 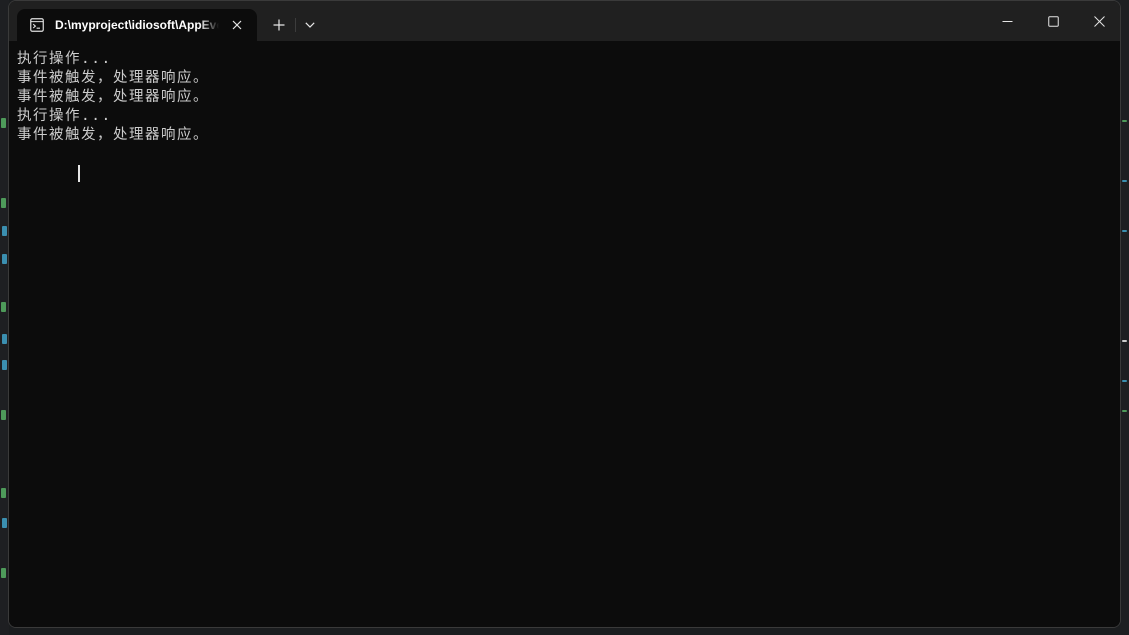 I want to click on minimize-button, so click(x=1007, y=21).